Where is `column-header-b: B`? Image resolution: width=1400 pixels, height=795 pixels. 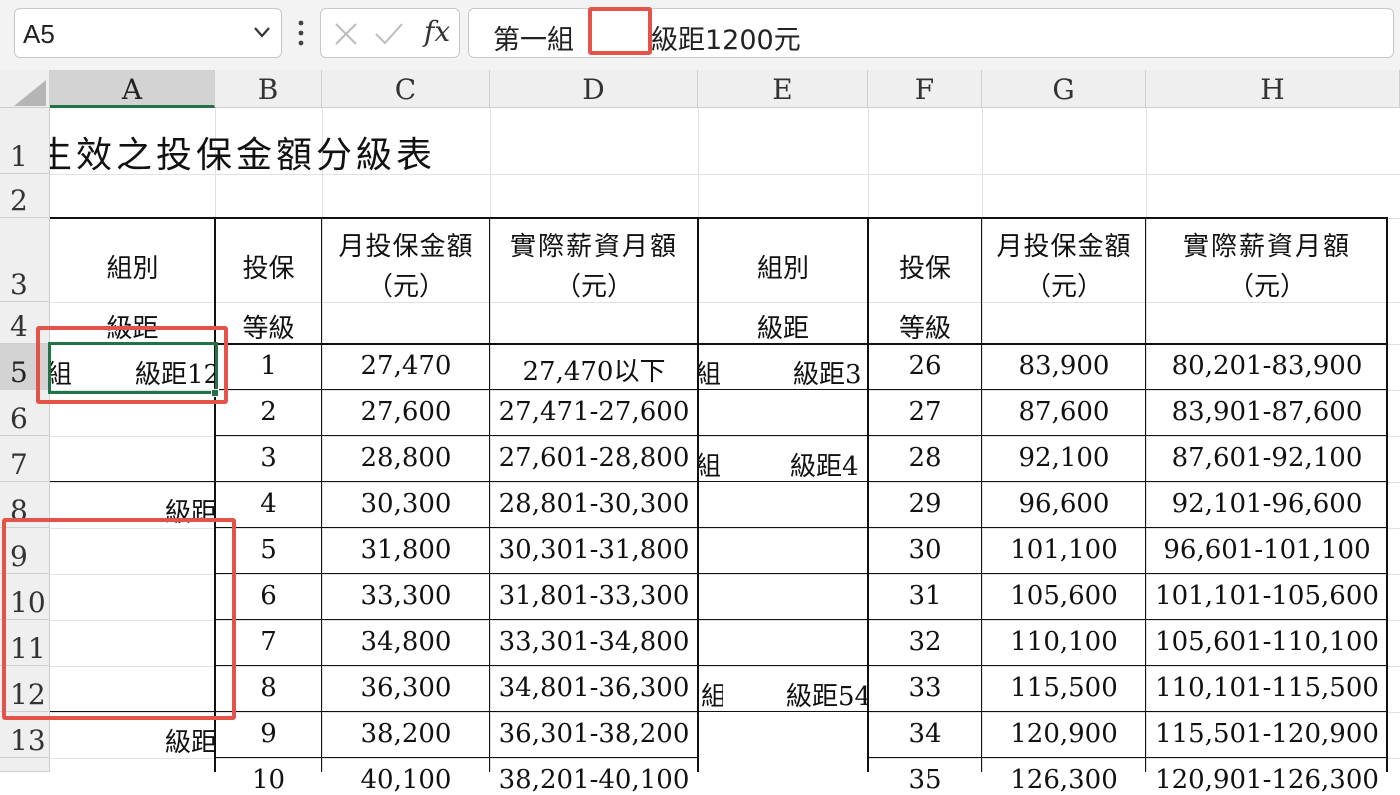
column-header-b: B is located at coordinates (268, 89).